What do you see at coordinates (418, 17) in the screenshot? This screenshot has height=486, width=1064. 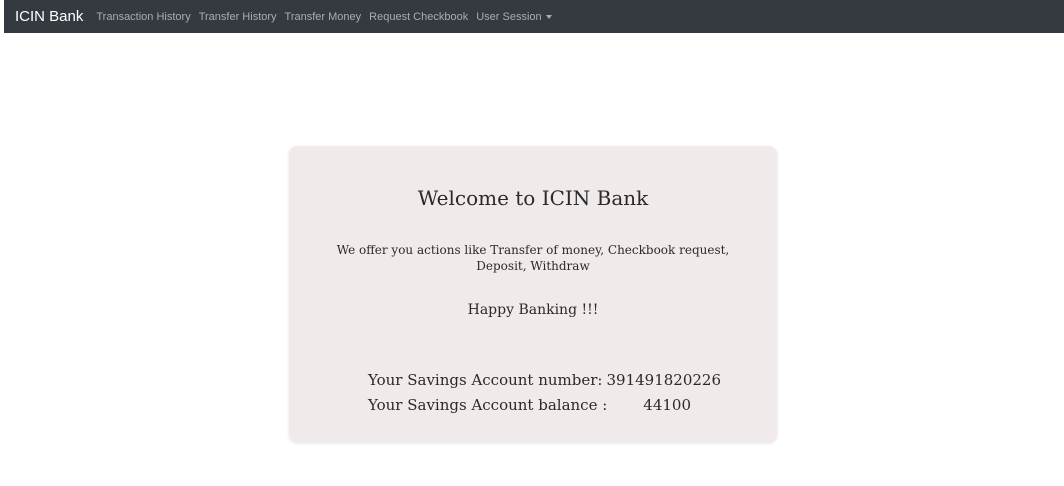 I see `nav-link-request-checkbook: Request Checkbook` at bounding box center [418, 17].